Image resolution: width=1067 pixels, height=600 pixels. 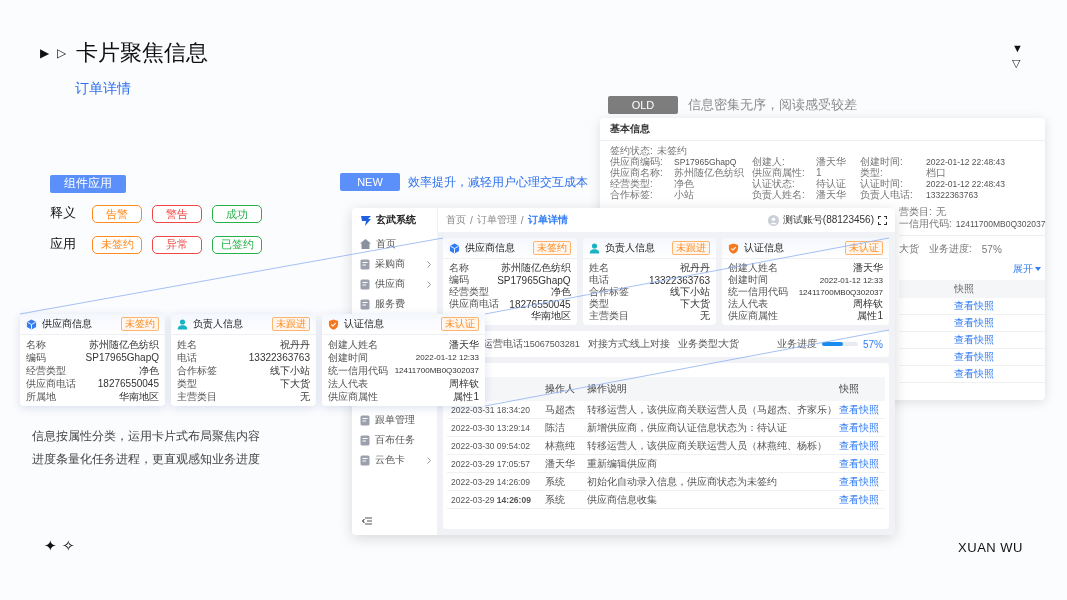 I want to click on shield-icon, so click(x=333, y=324).